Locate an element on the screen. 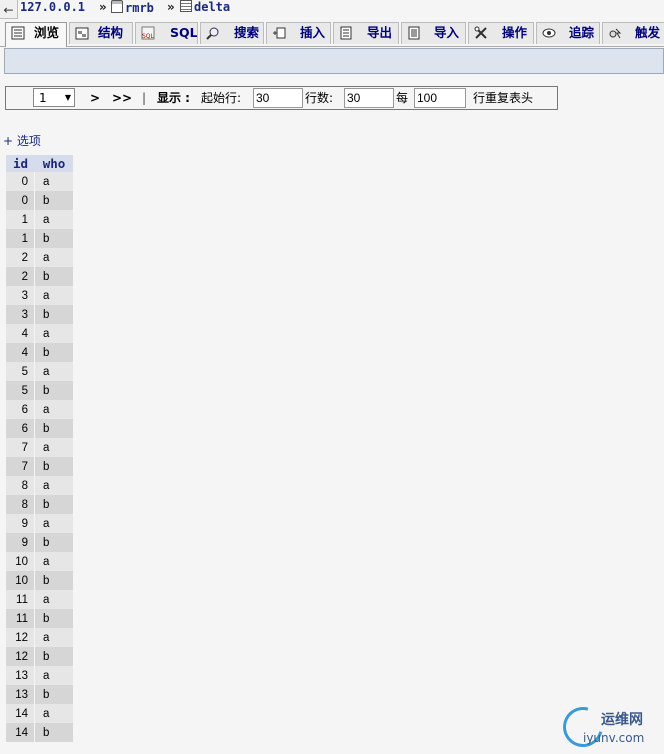 The image size is (664, 754). table-row: 10 b is located at coordinates (39, 580).